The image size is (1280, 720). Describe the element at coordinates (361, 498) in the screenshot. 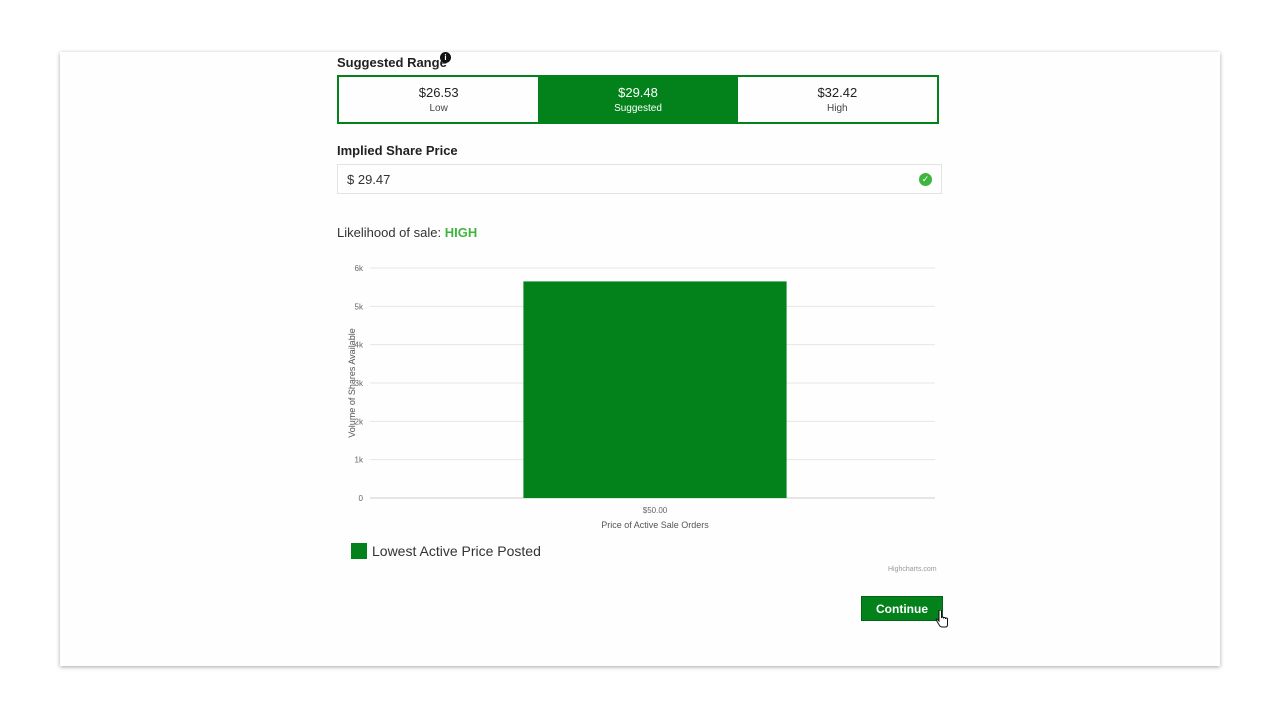

I see `y-tick-label: 0` at that location.